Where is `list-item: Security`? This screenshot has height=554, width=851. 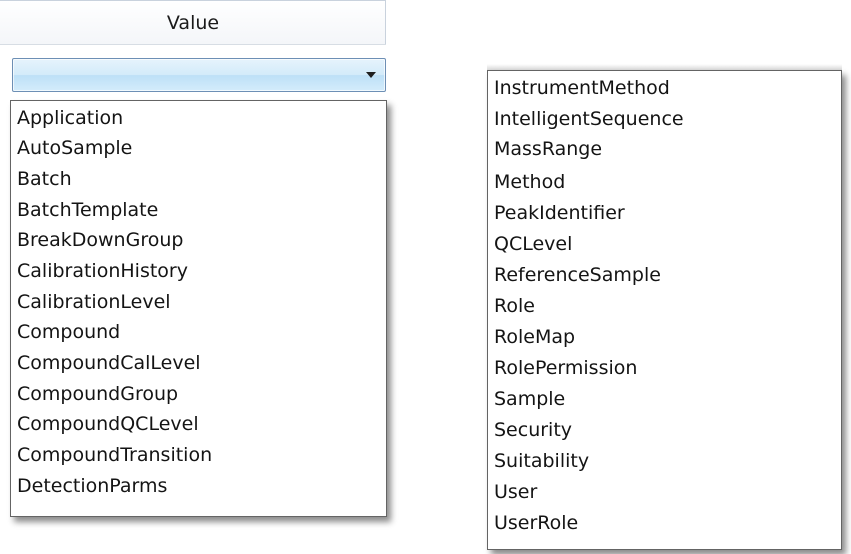 list-item: Security is located at coordinates (533, 430).